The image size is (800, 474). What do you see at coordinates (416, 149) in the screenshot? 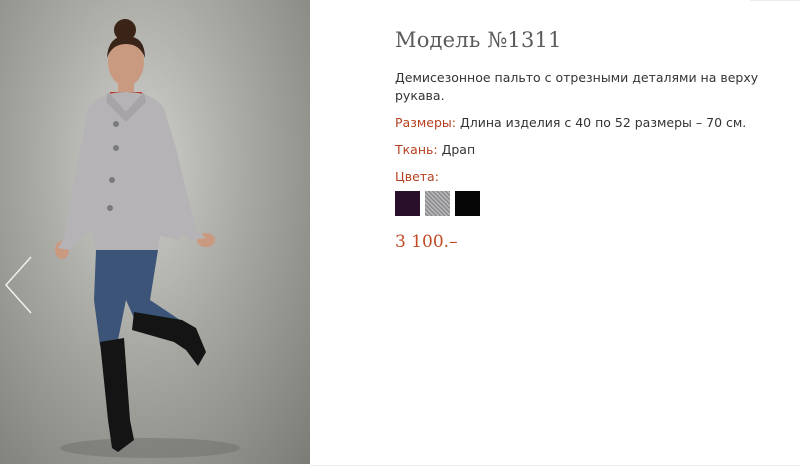
I see `fabric-label: Ткань:` at bounding box center [416, 149].